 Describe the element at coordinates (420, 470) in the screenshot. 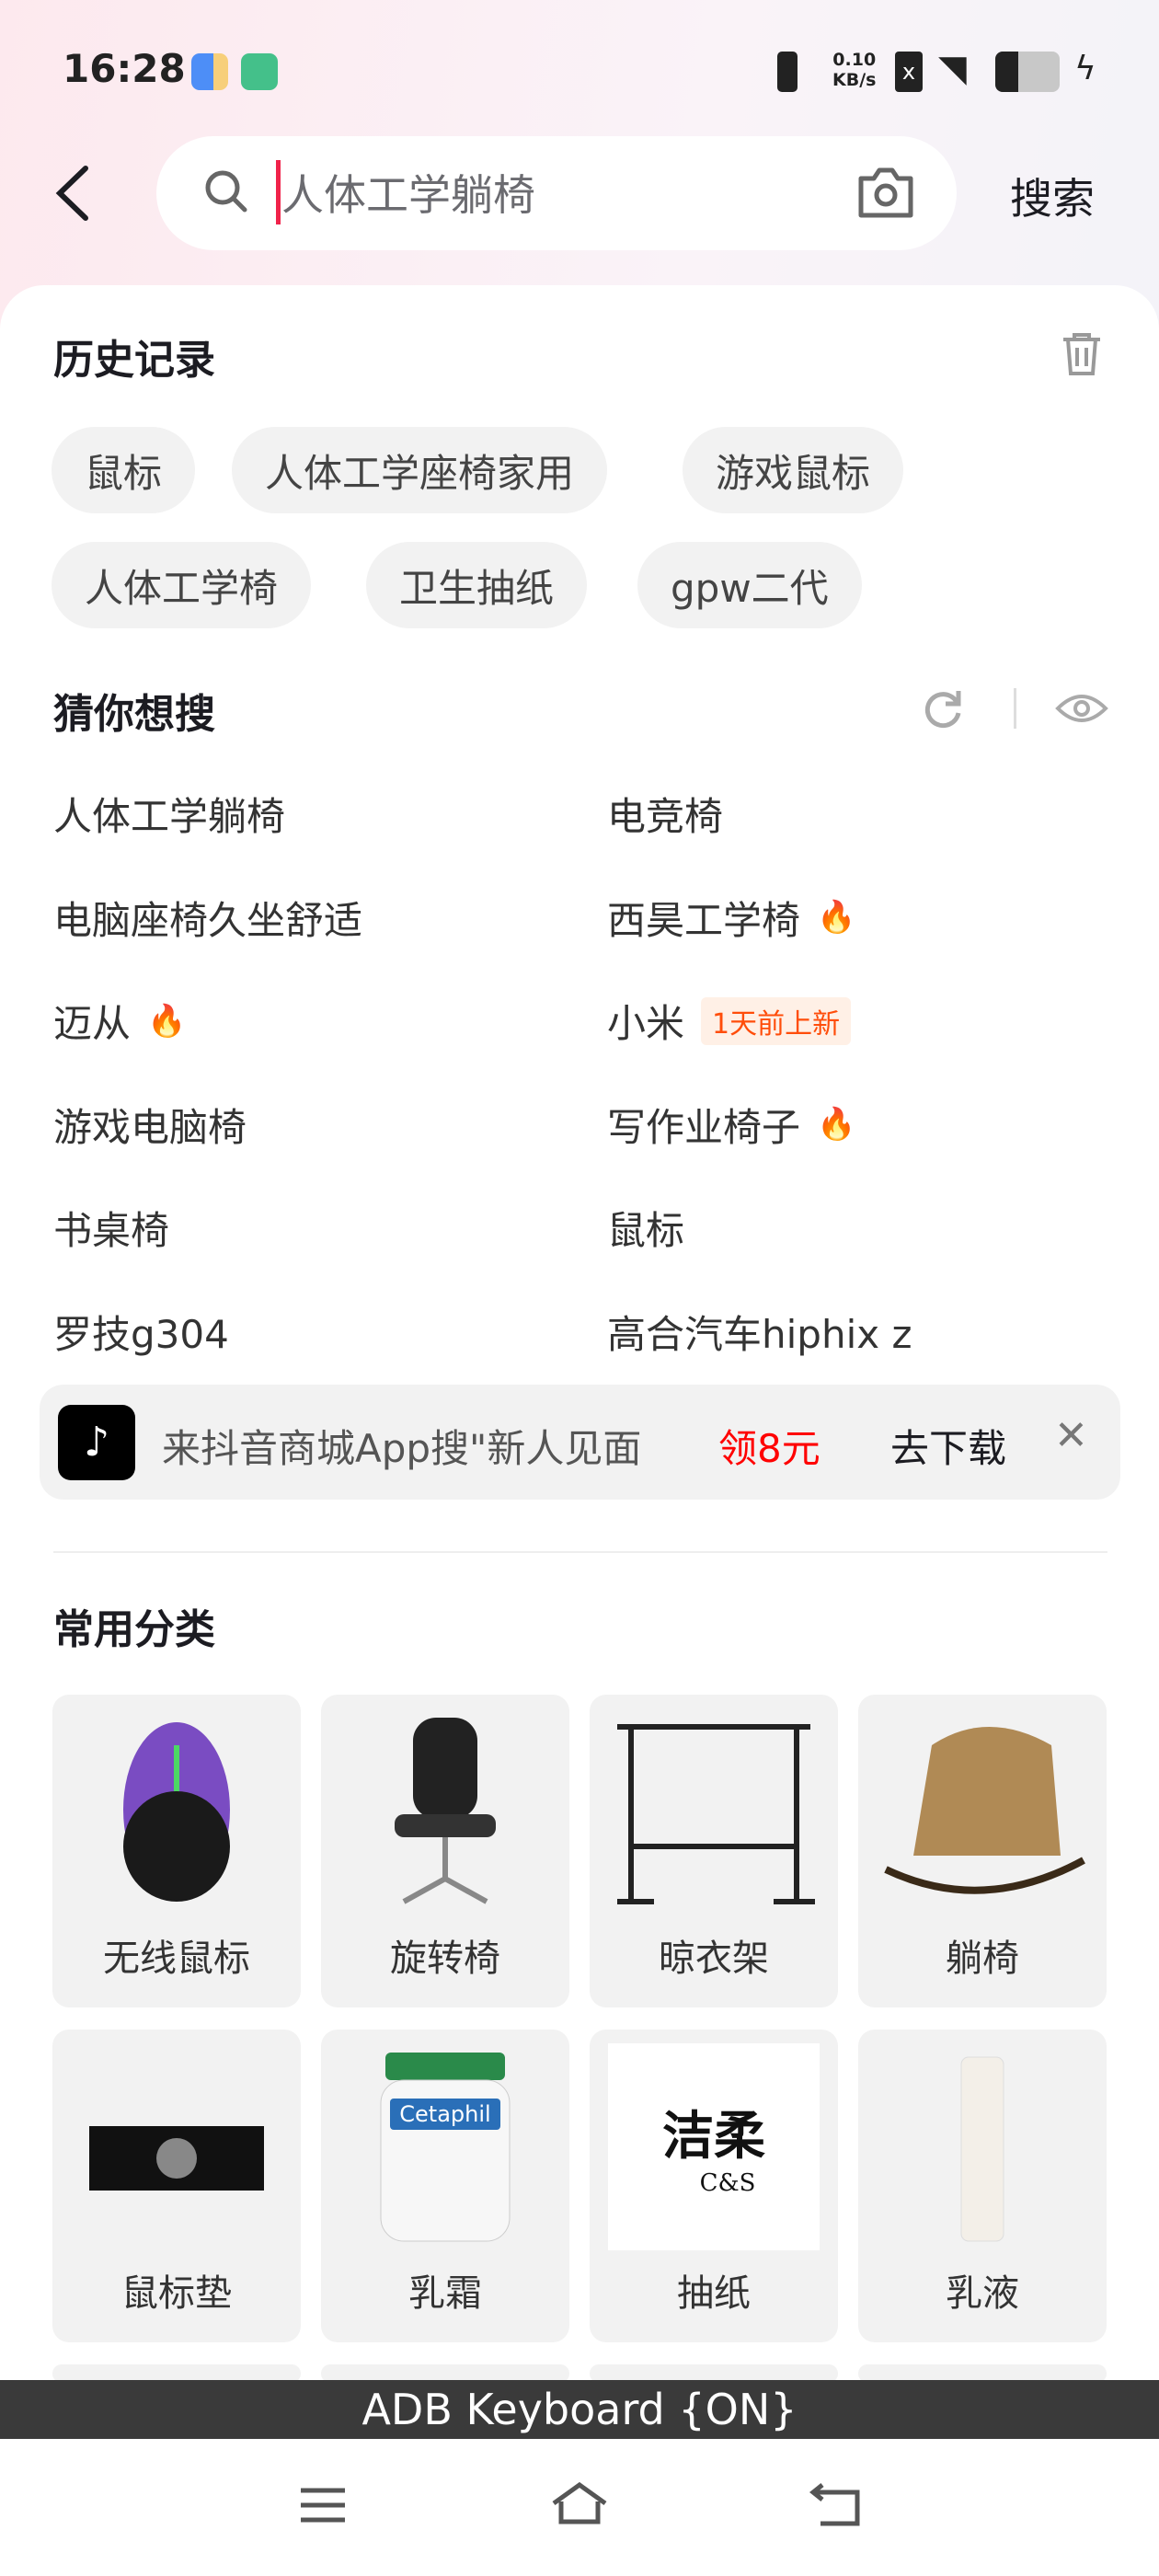

I see `history-chip: 人体工学座椅家用` at that location.